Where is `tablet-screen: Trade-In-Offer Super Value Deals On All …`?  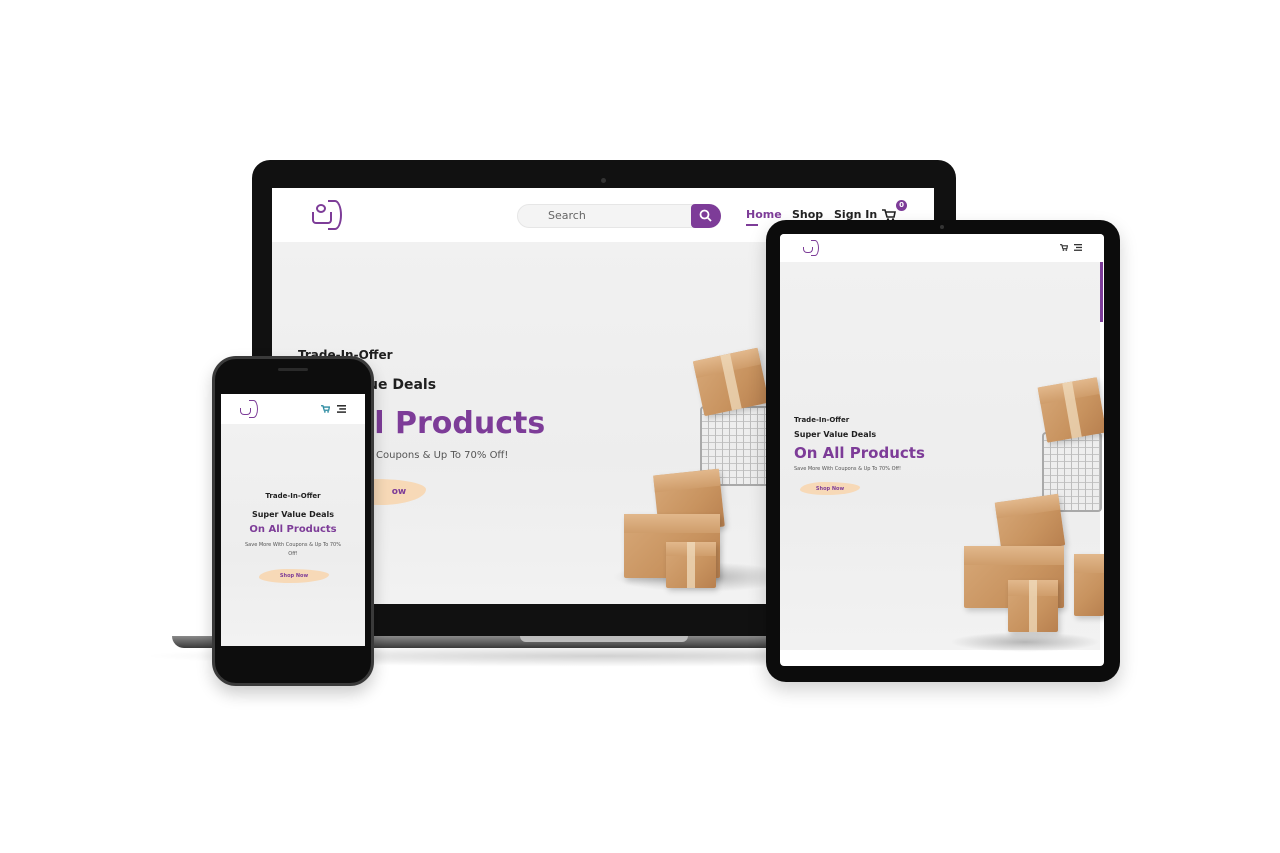 tablet-screen: Trade-In-Offer Super Value Deals On All … is located at coordinates (942, 450).